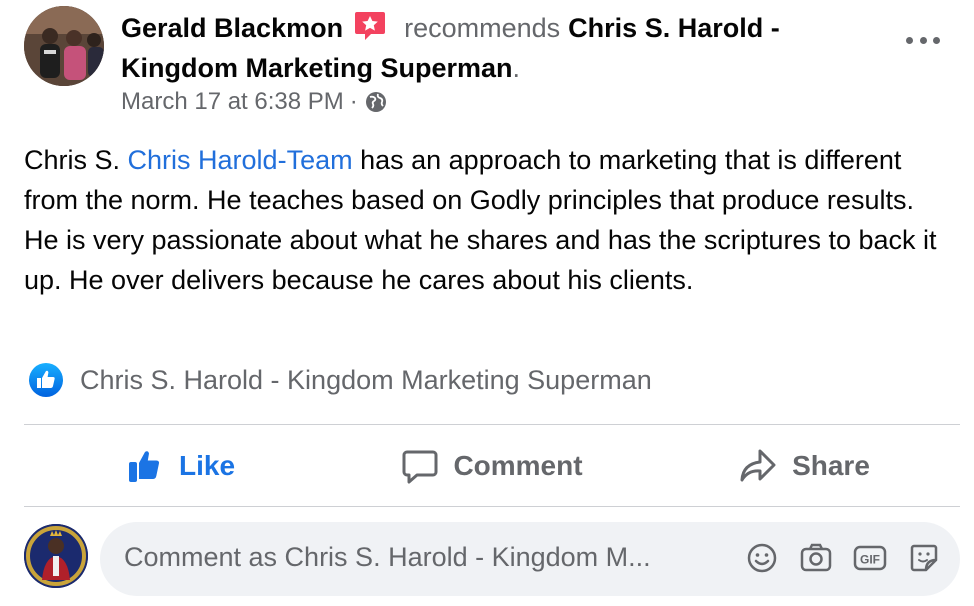 The height and width of the screenshot is (606, 974). What do you see at coordinates (492, 506) in the screenshot?
I see `divider-bottom` at bounding box center [492, 506].